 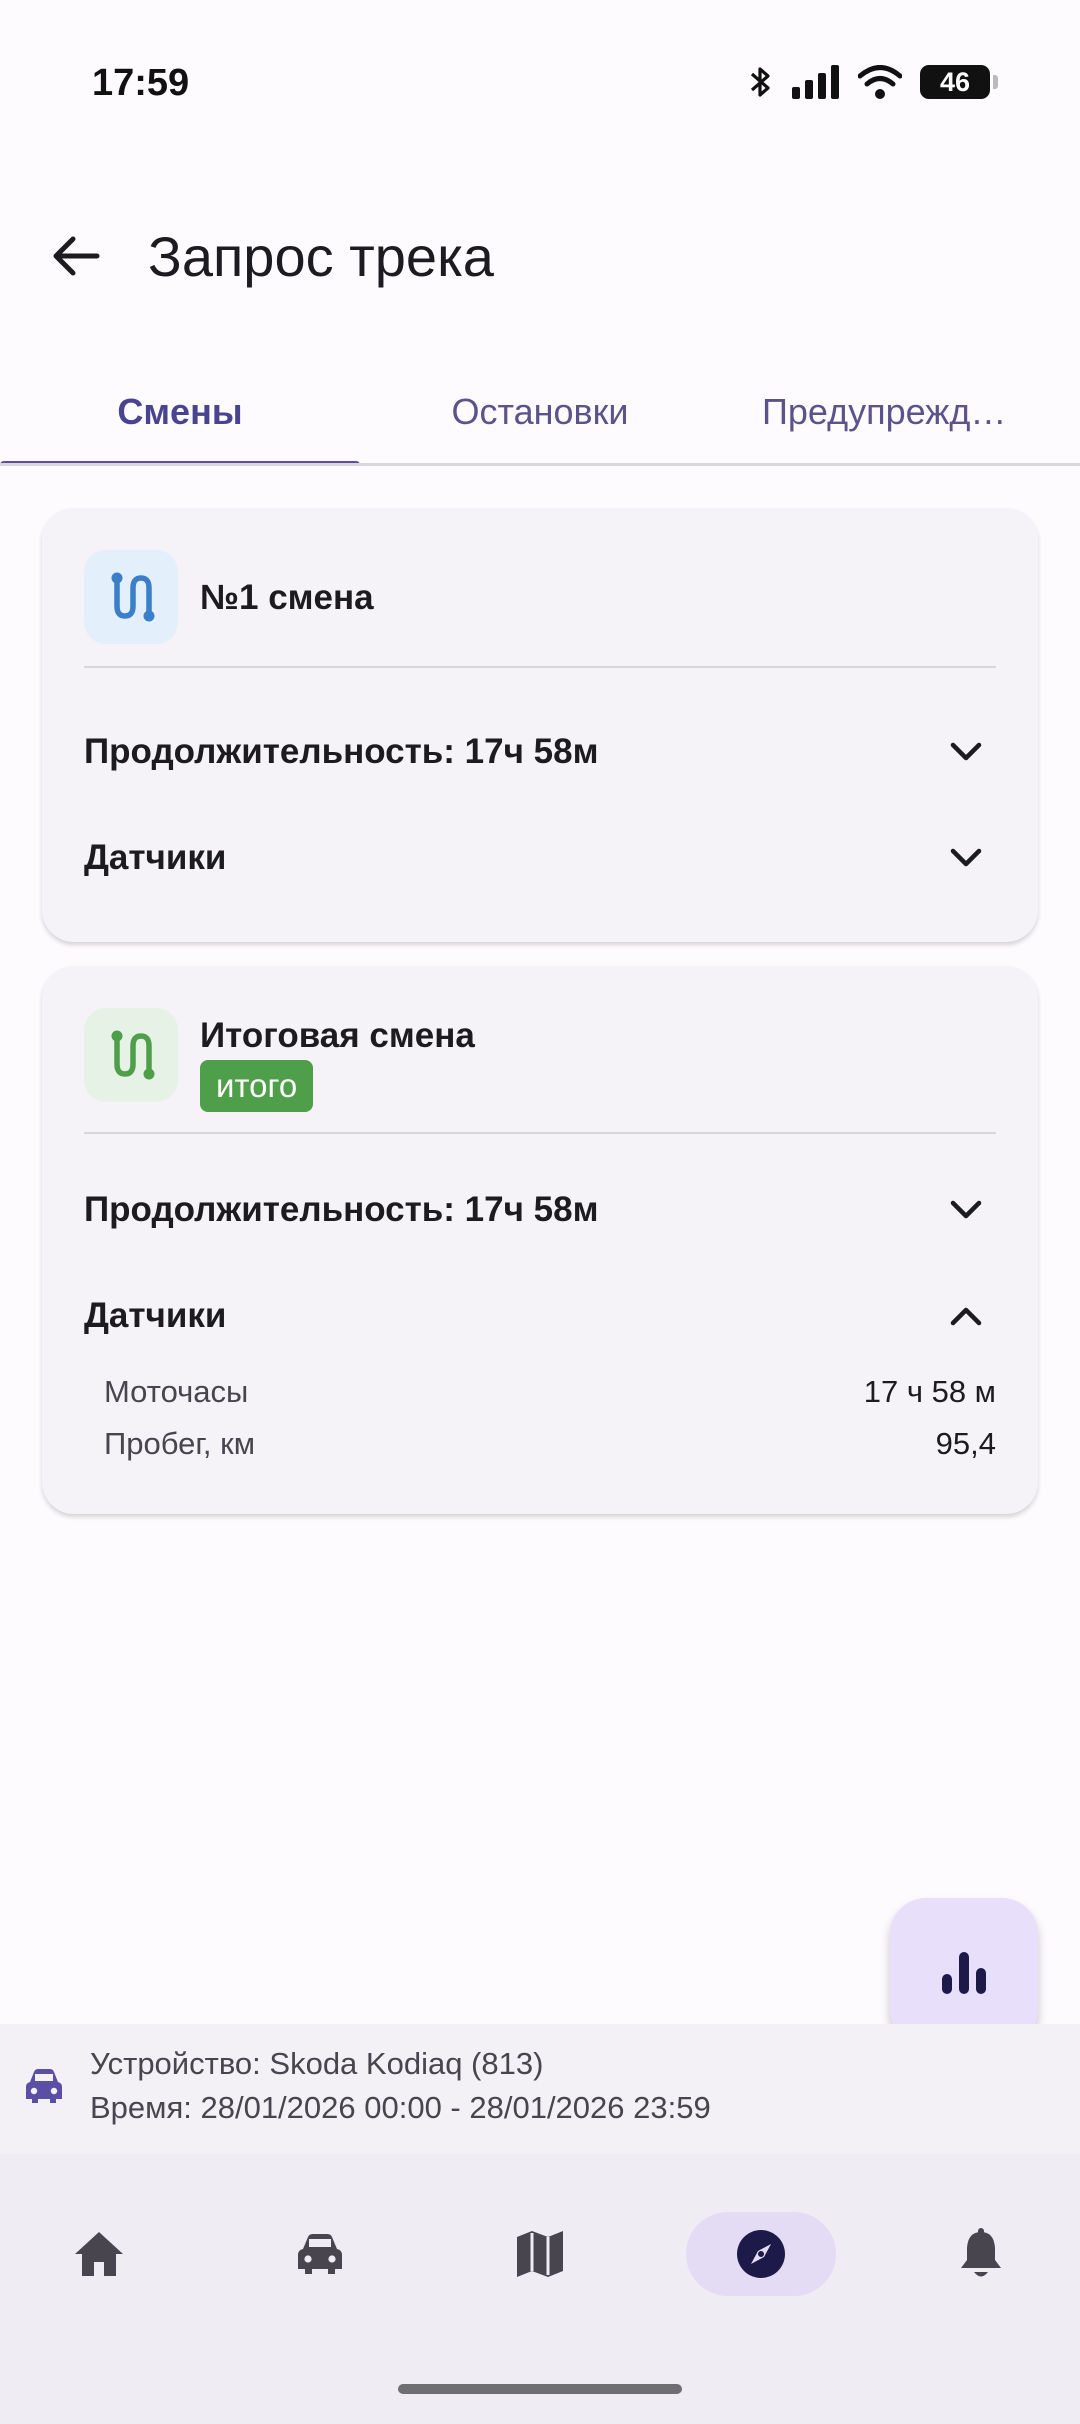 I want to click on sensor-label: Моточасы, so click(x=176, y=1391).